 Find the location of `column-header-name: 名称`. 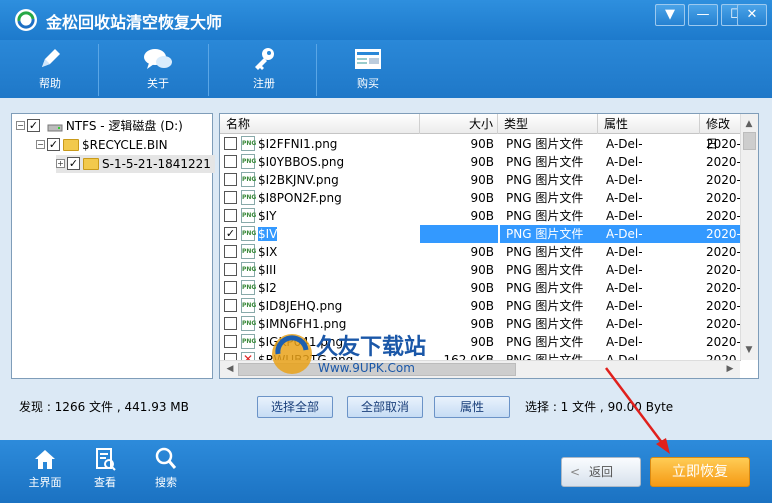

column-header-name: 名称 is located at coordinates (320, 124).